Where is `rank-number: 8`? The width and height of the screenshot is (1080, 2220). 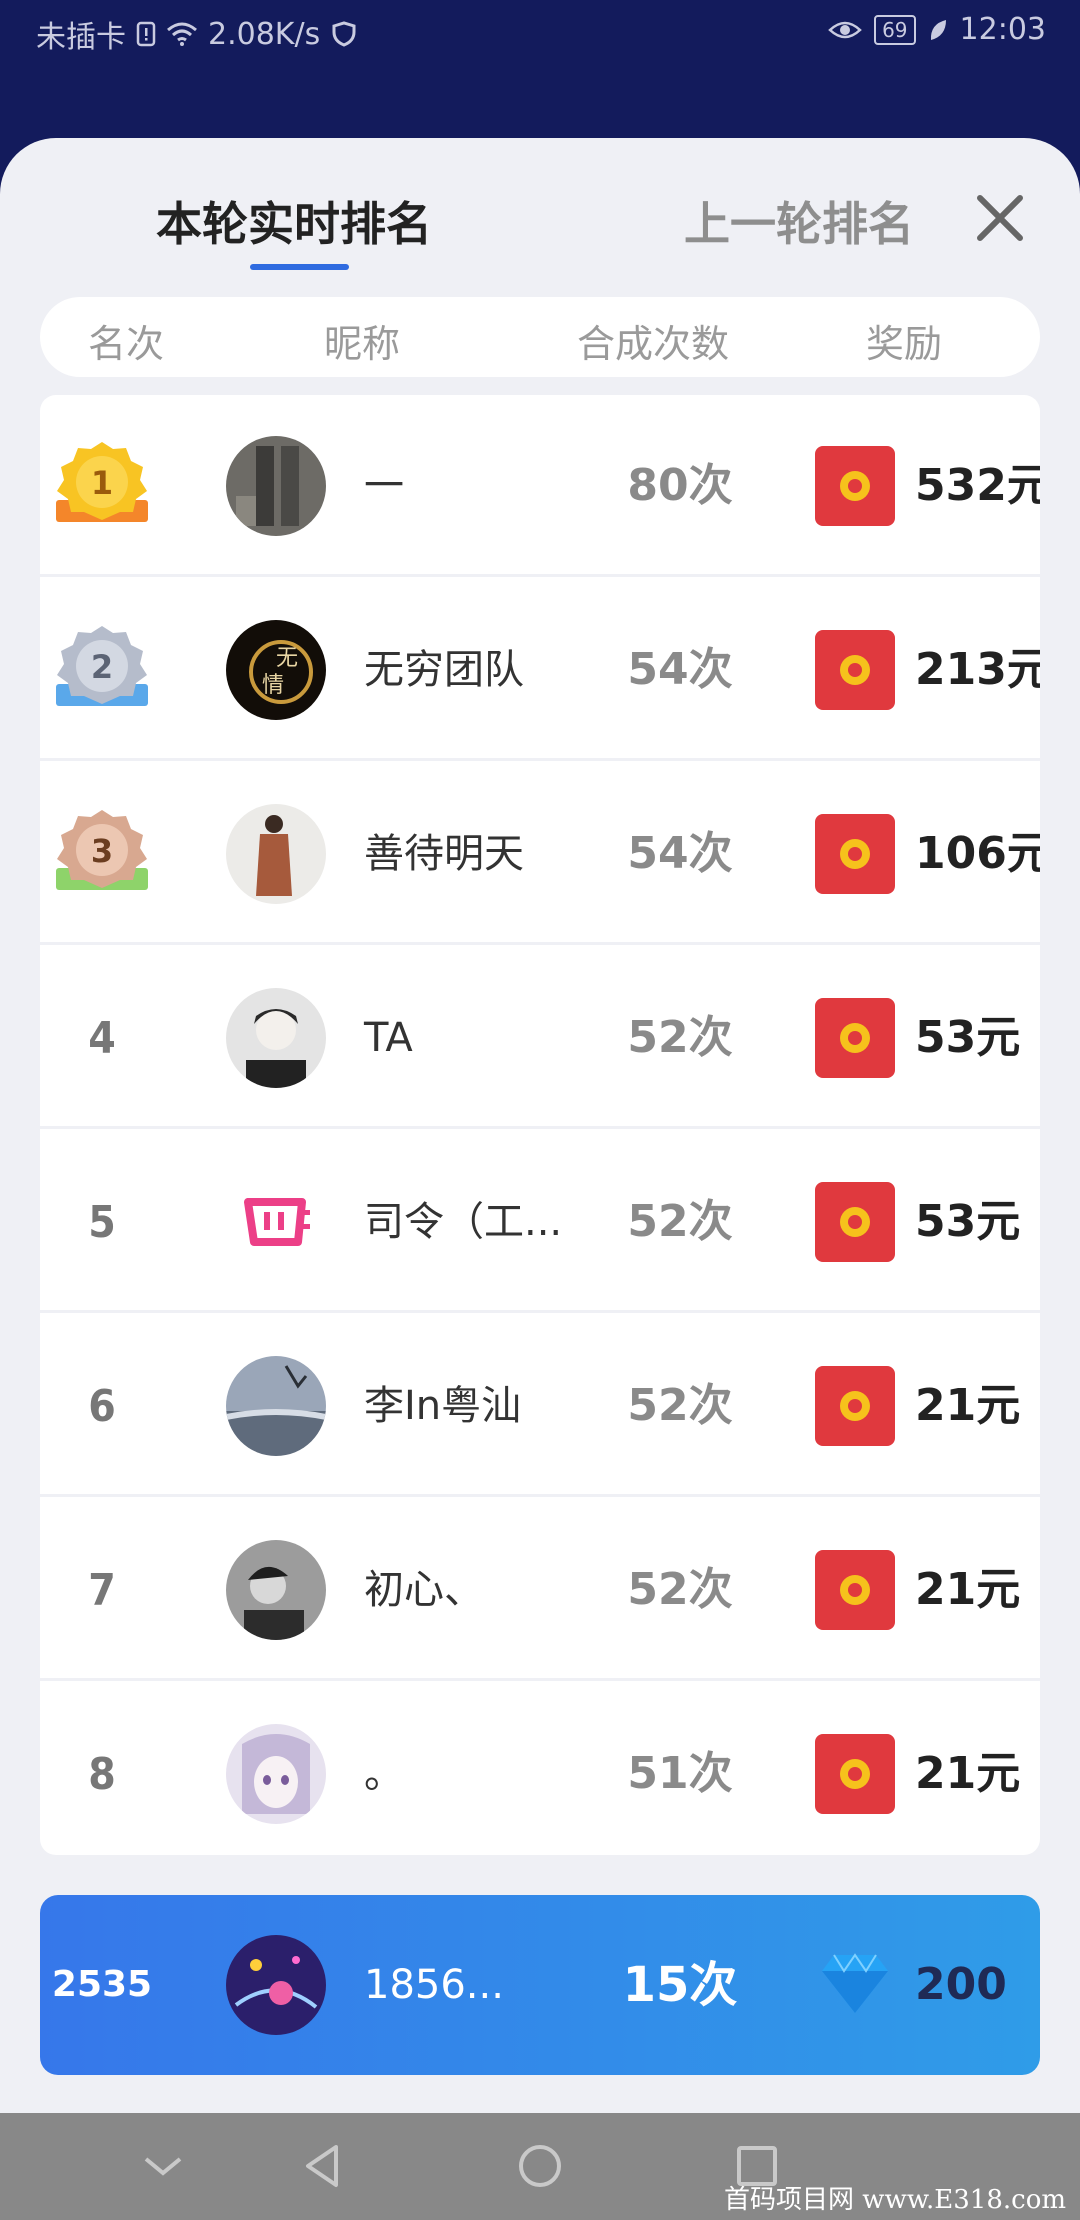 rank-number: 8 is located at coordinates (102, 1774).